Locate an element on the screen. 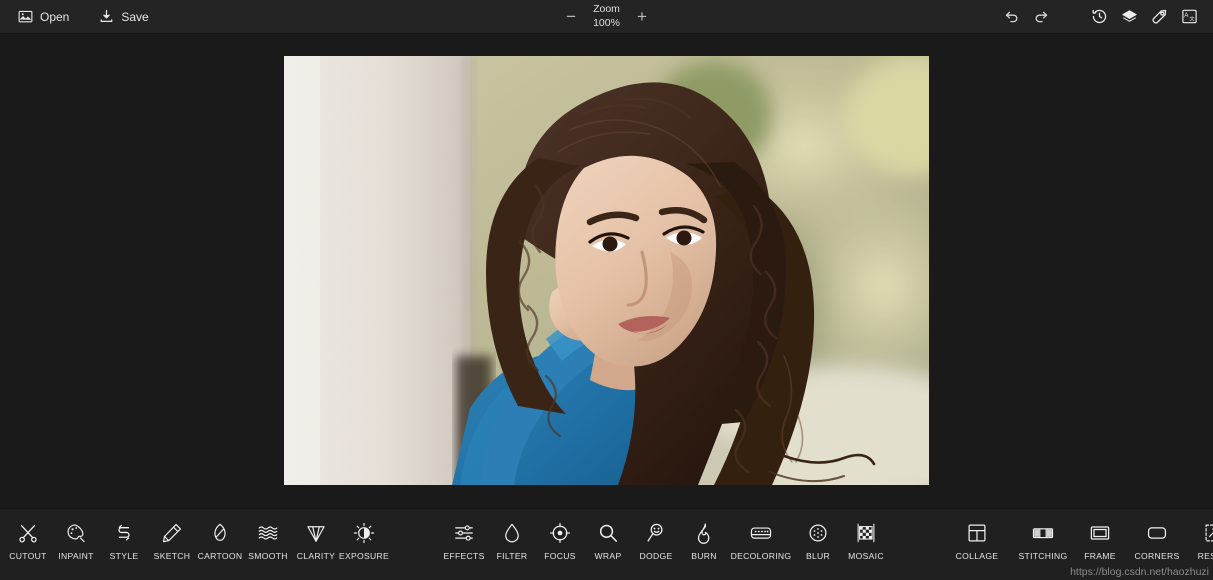 Image resolution: width=1213 pixels, height=580 pixels. flame-icon is located at coordinates (704, 533).